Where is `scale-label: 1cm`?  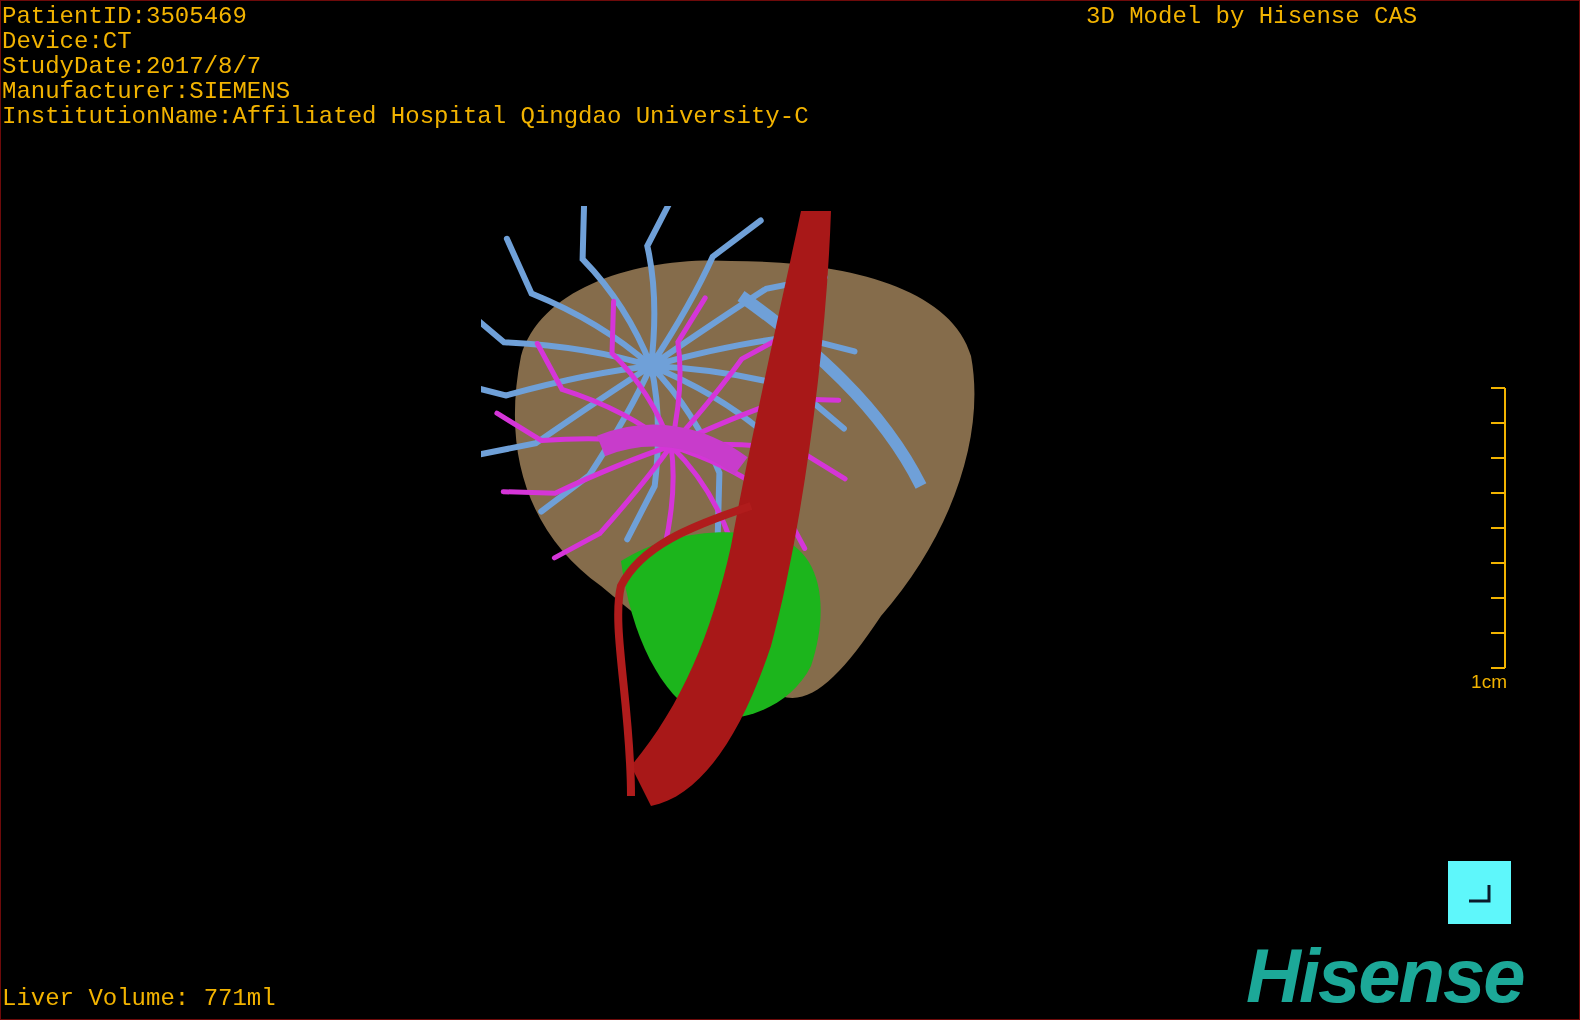 scale-label: 1cm is located at coordinates (1489, 682).